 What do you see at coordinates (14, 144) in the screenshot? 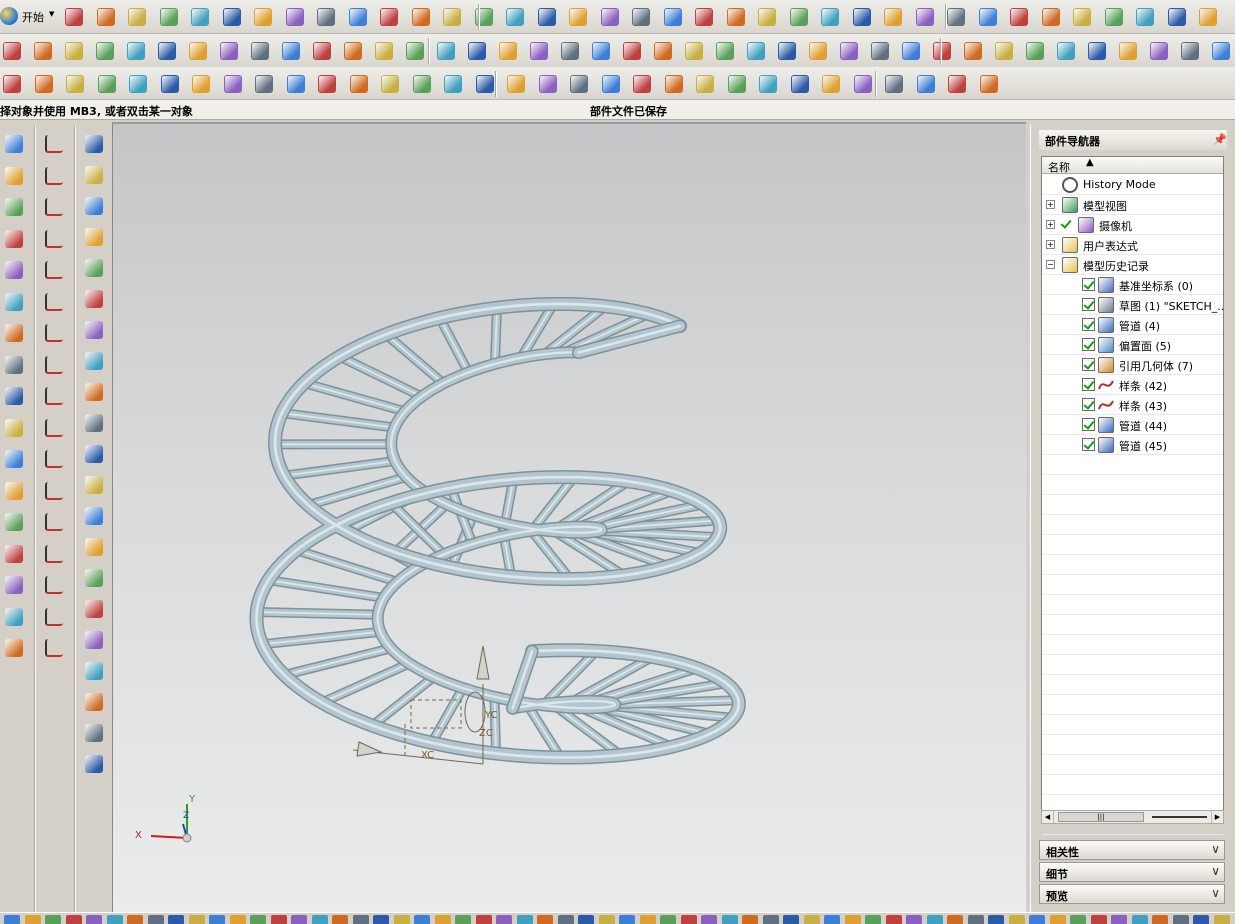
I see `sketch-button` at bounding box center [14, 144].